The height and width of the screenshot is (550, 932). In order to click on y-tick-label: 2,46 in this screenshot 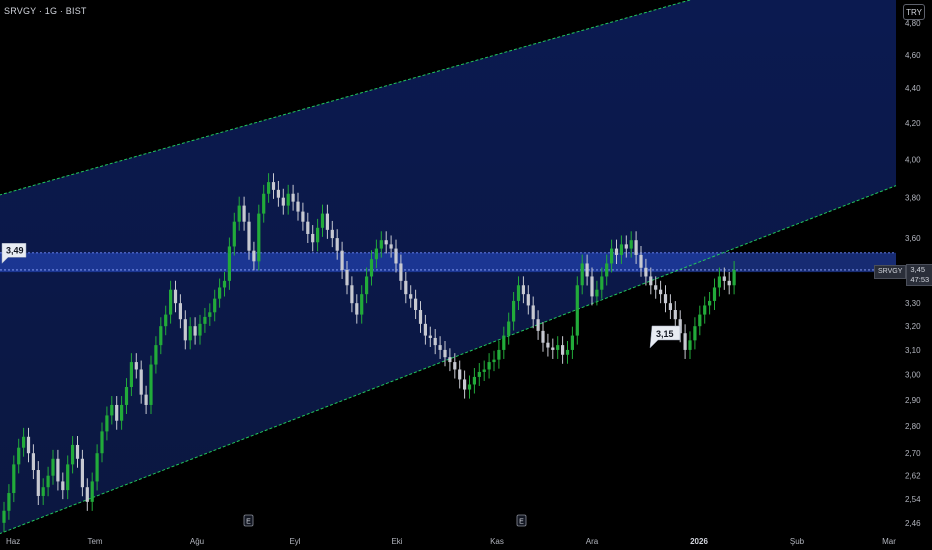, I will do `click(913, 523)`.